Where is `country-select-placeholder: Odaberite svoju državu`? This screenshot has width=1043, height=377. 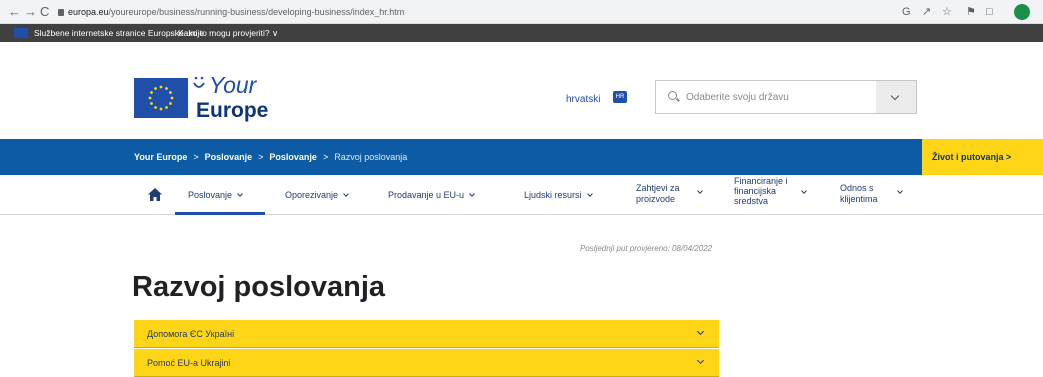
country-select-placeholder: Odaberite svoju državu is located at coordinates (737, 97).